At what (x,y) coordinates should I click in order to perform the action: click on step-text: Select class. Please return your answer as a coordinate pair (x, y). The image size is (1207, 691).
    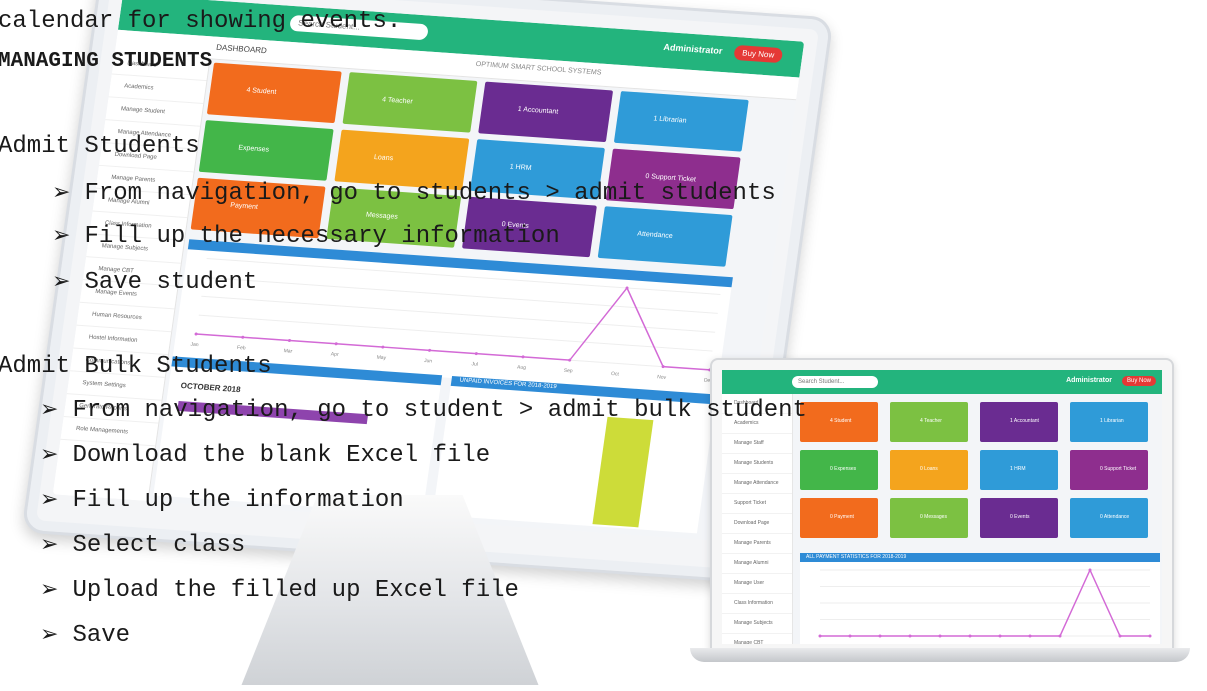
    Looking at the image, I should click on (159, 545).